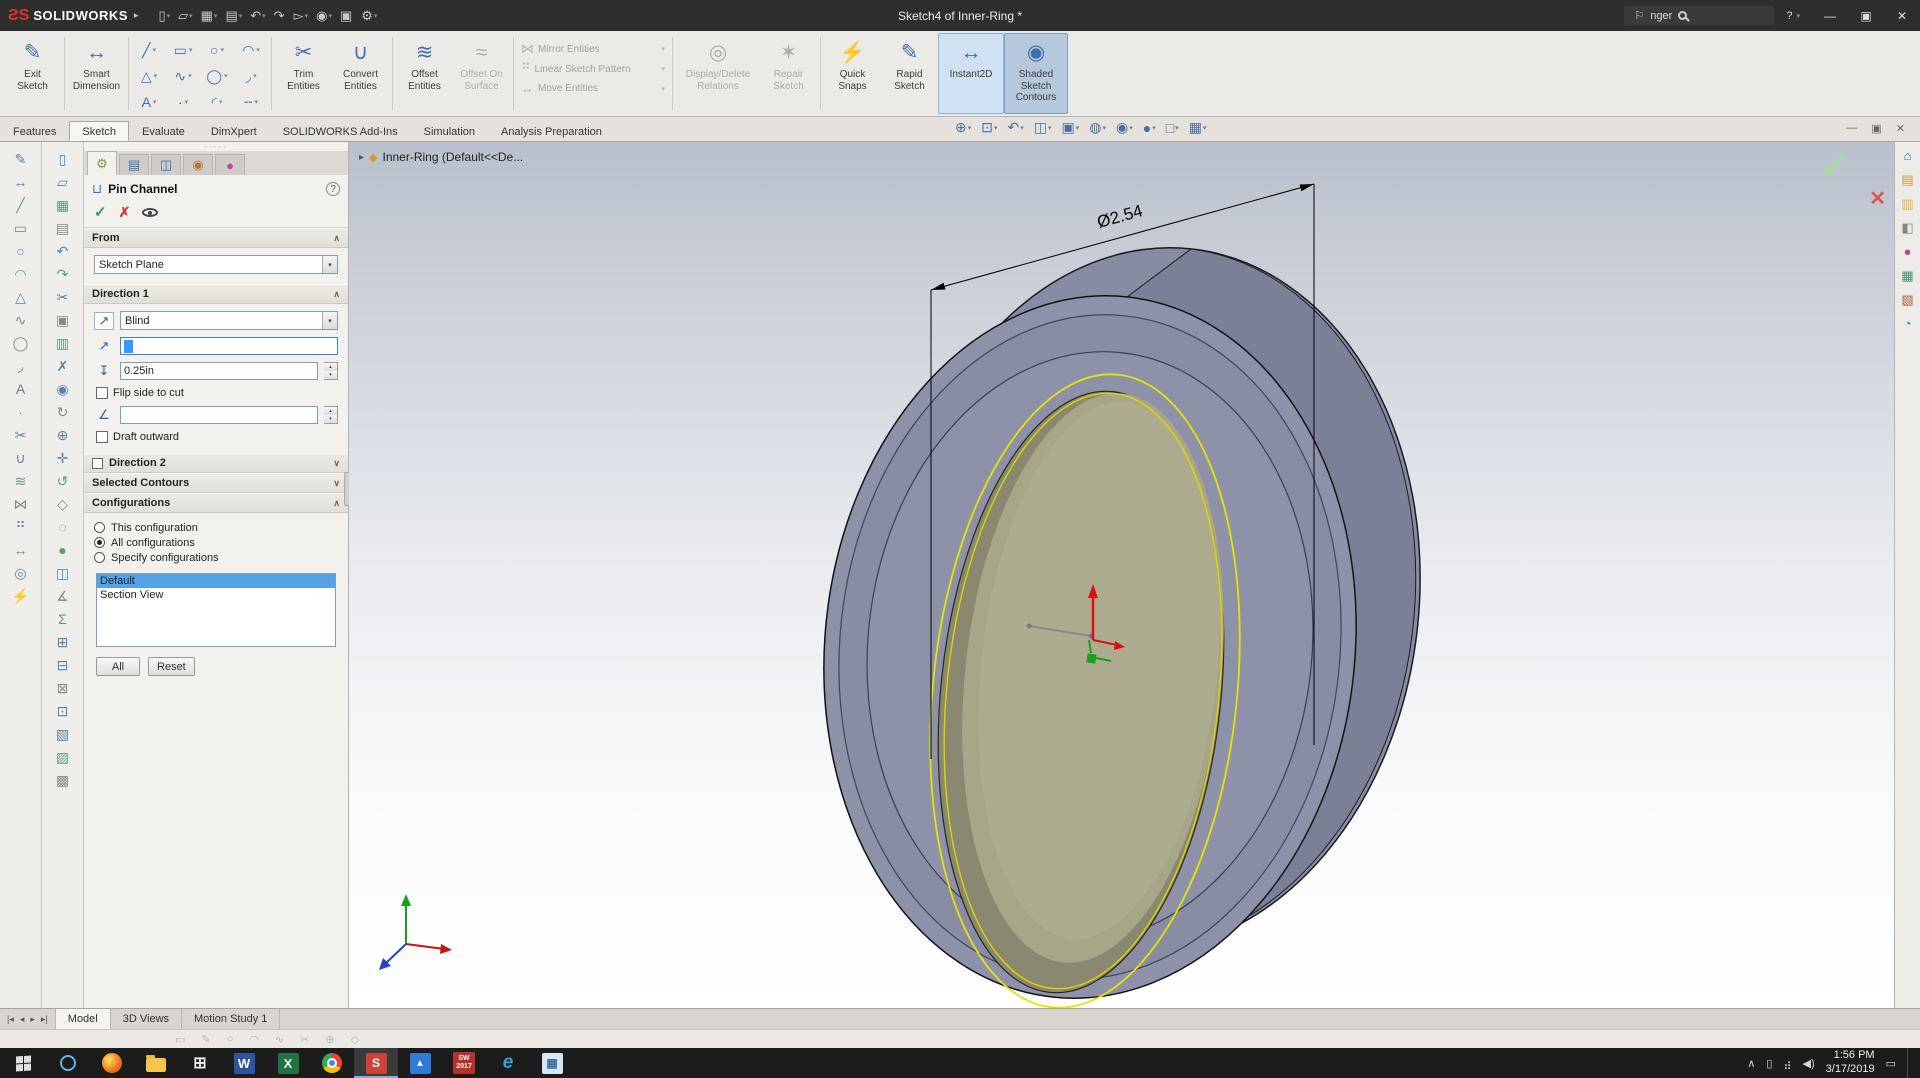 This screenshot has width=1920, height=1078. Describe the element at coordinates (1850, 1063) in the screenshot. I see `taskbar-clock: 1:56 PM 3/17/2019` at that location.